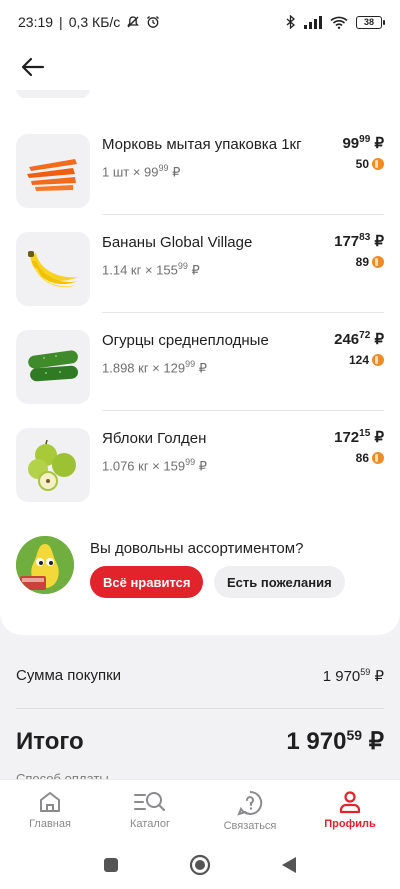 Image resolution: width=400 pixels, height=889 pixels. I want to click on system-nav-bar, so click(200, 864).